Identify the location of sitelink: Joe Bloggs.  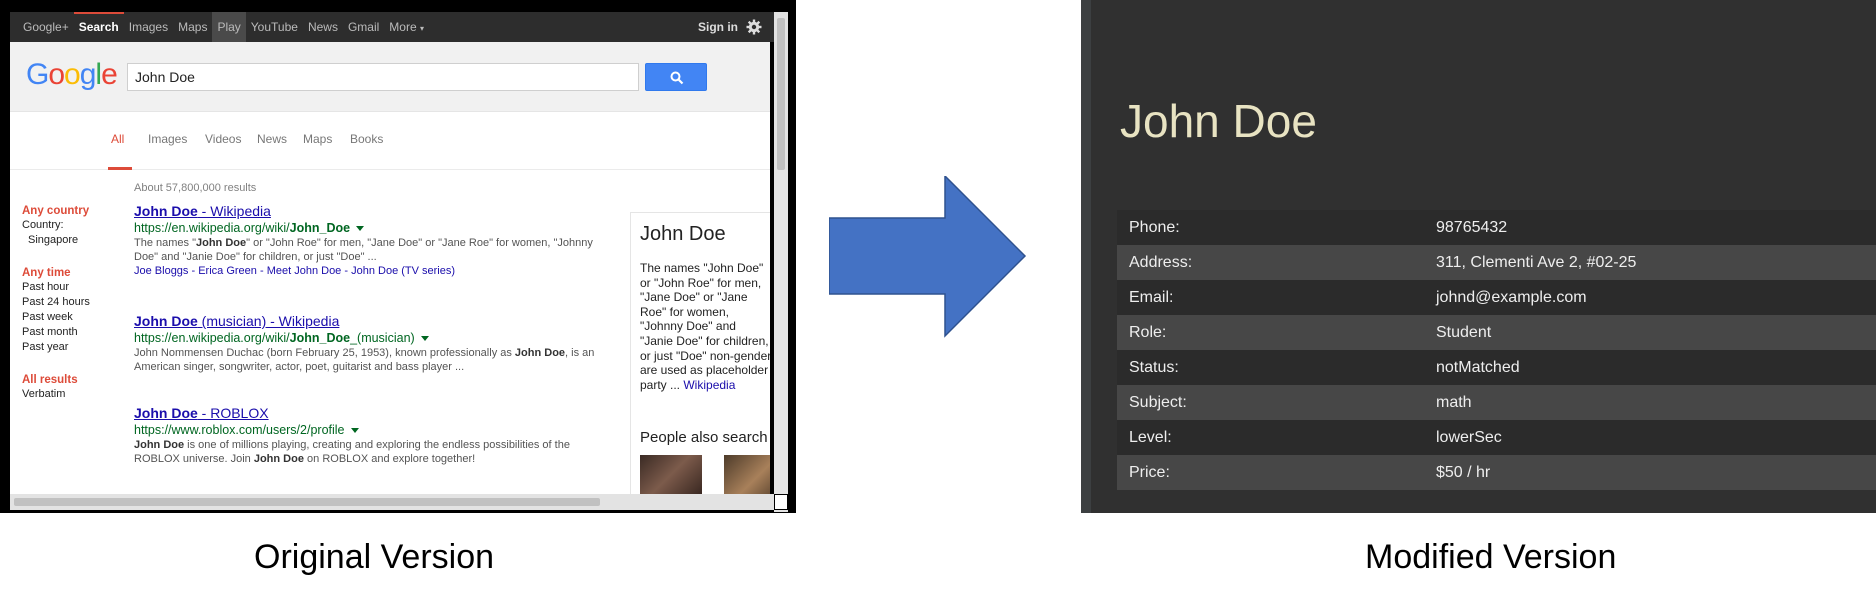
(161, 271).